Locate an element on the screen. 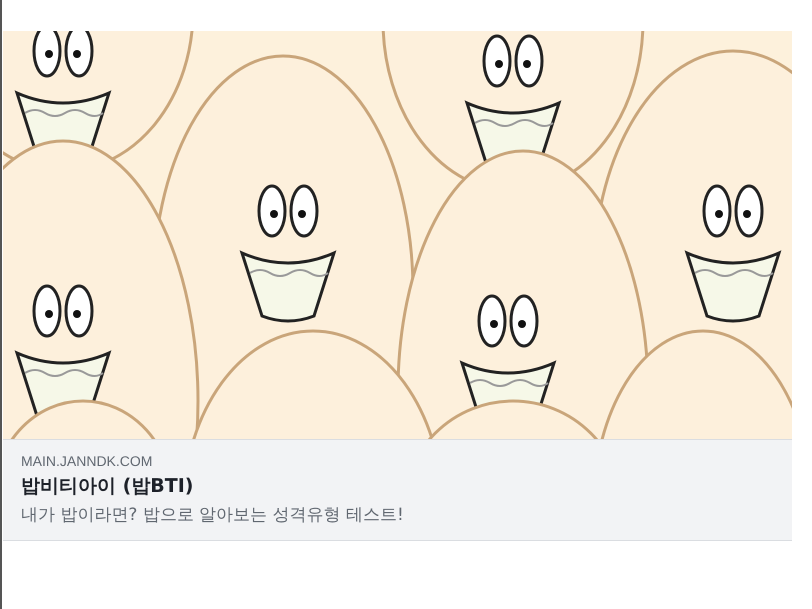 This screenshot has height=609, width=812. link-domain: MAIN.JANNDK.COM is located at coordinates (87, 461).